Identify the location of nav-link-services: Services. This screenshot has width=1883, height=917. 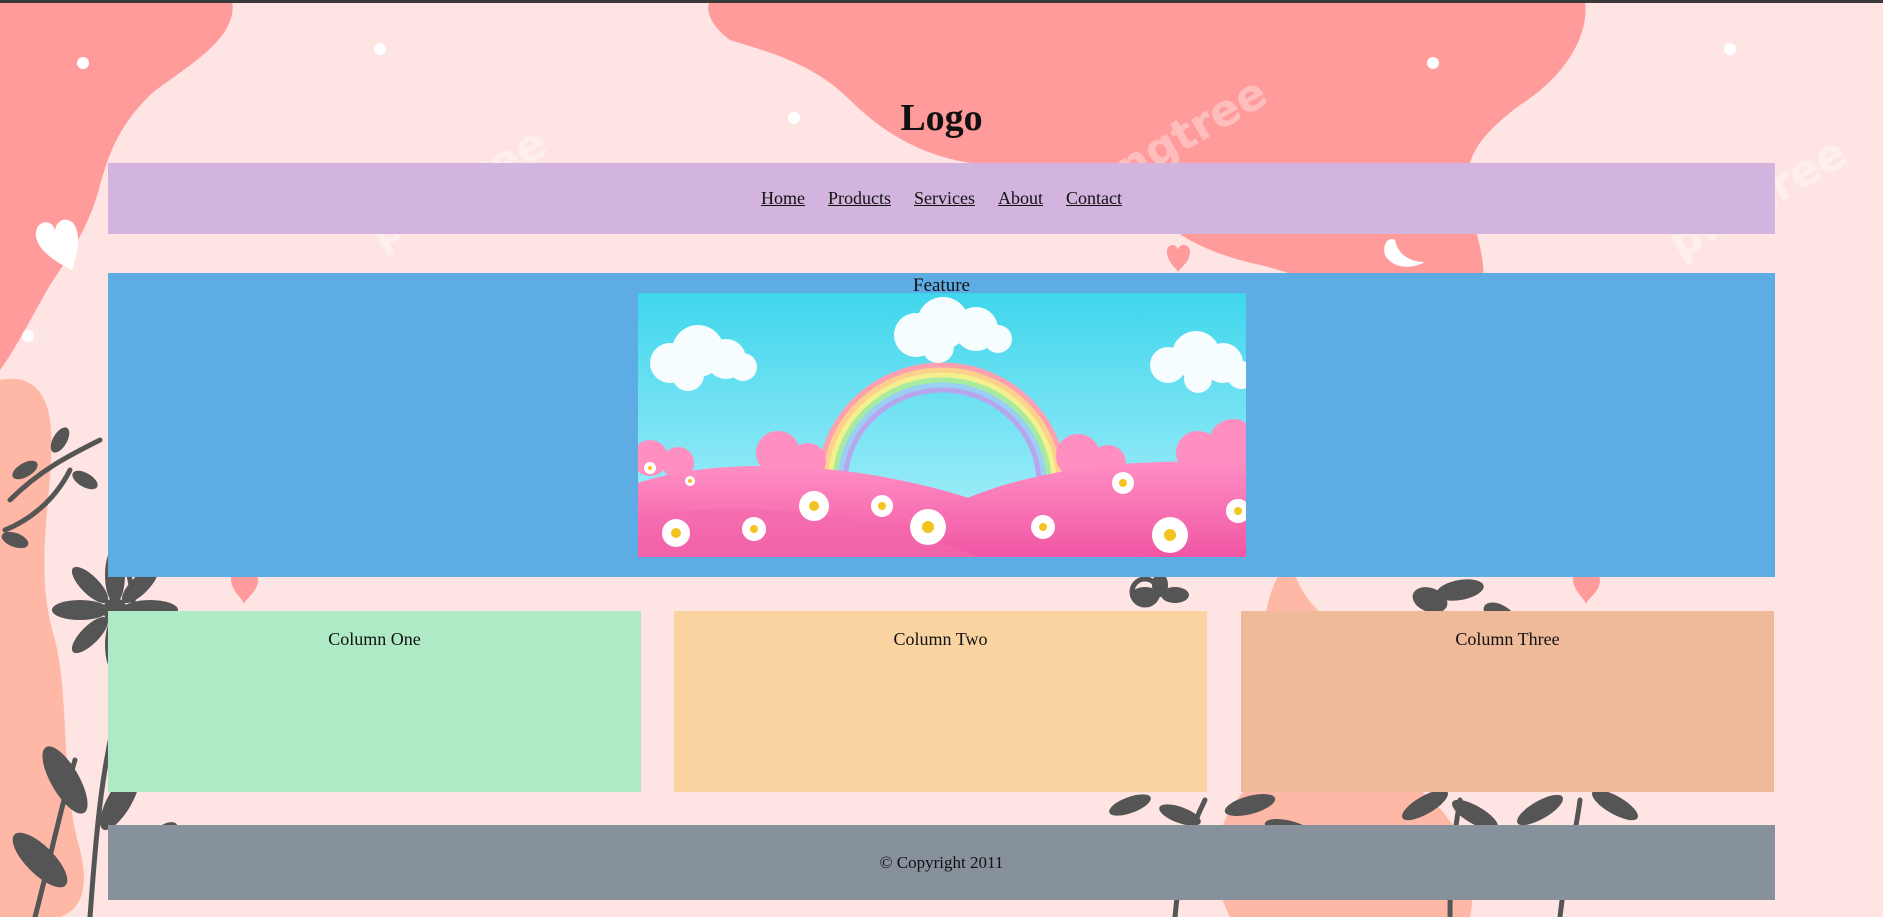
(944, 198).